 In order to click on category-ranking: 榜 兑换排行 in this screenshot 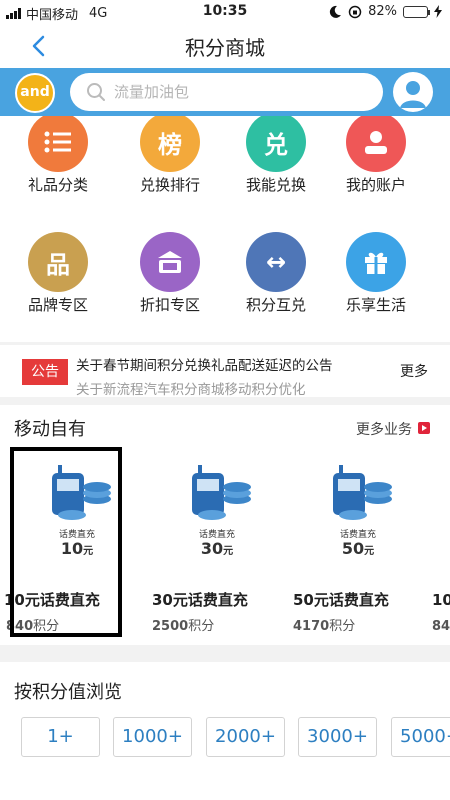, I will do `click(170, 159)`.